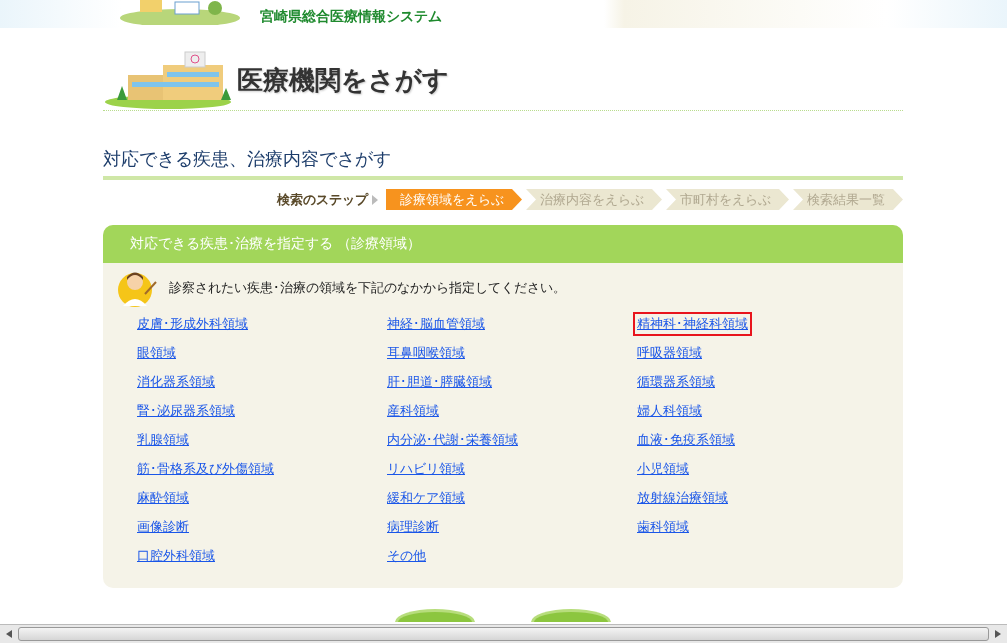 The image size is (1007, 643). I want to click on category-link: 歯科領域, so click(663, 526).